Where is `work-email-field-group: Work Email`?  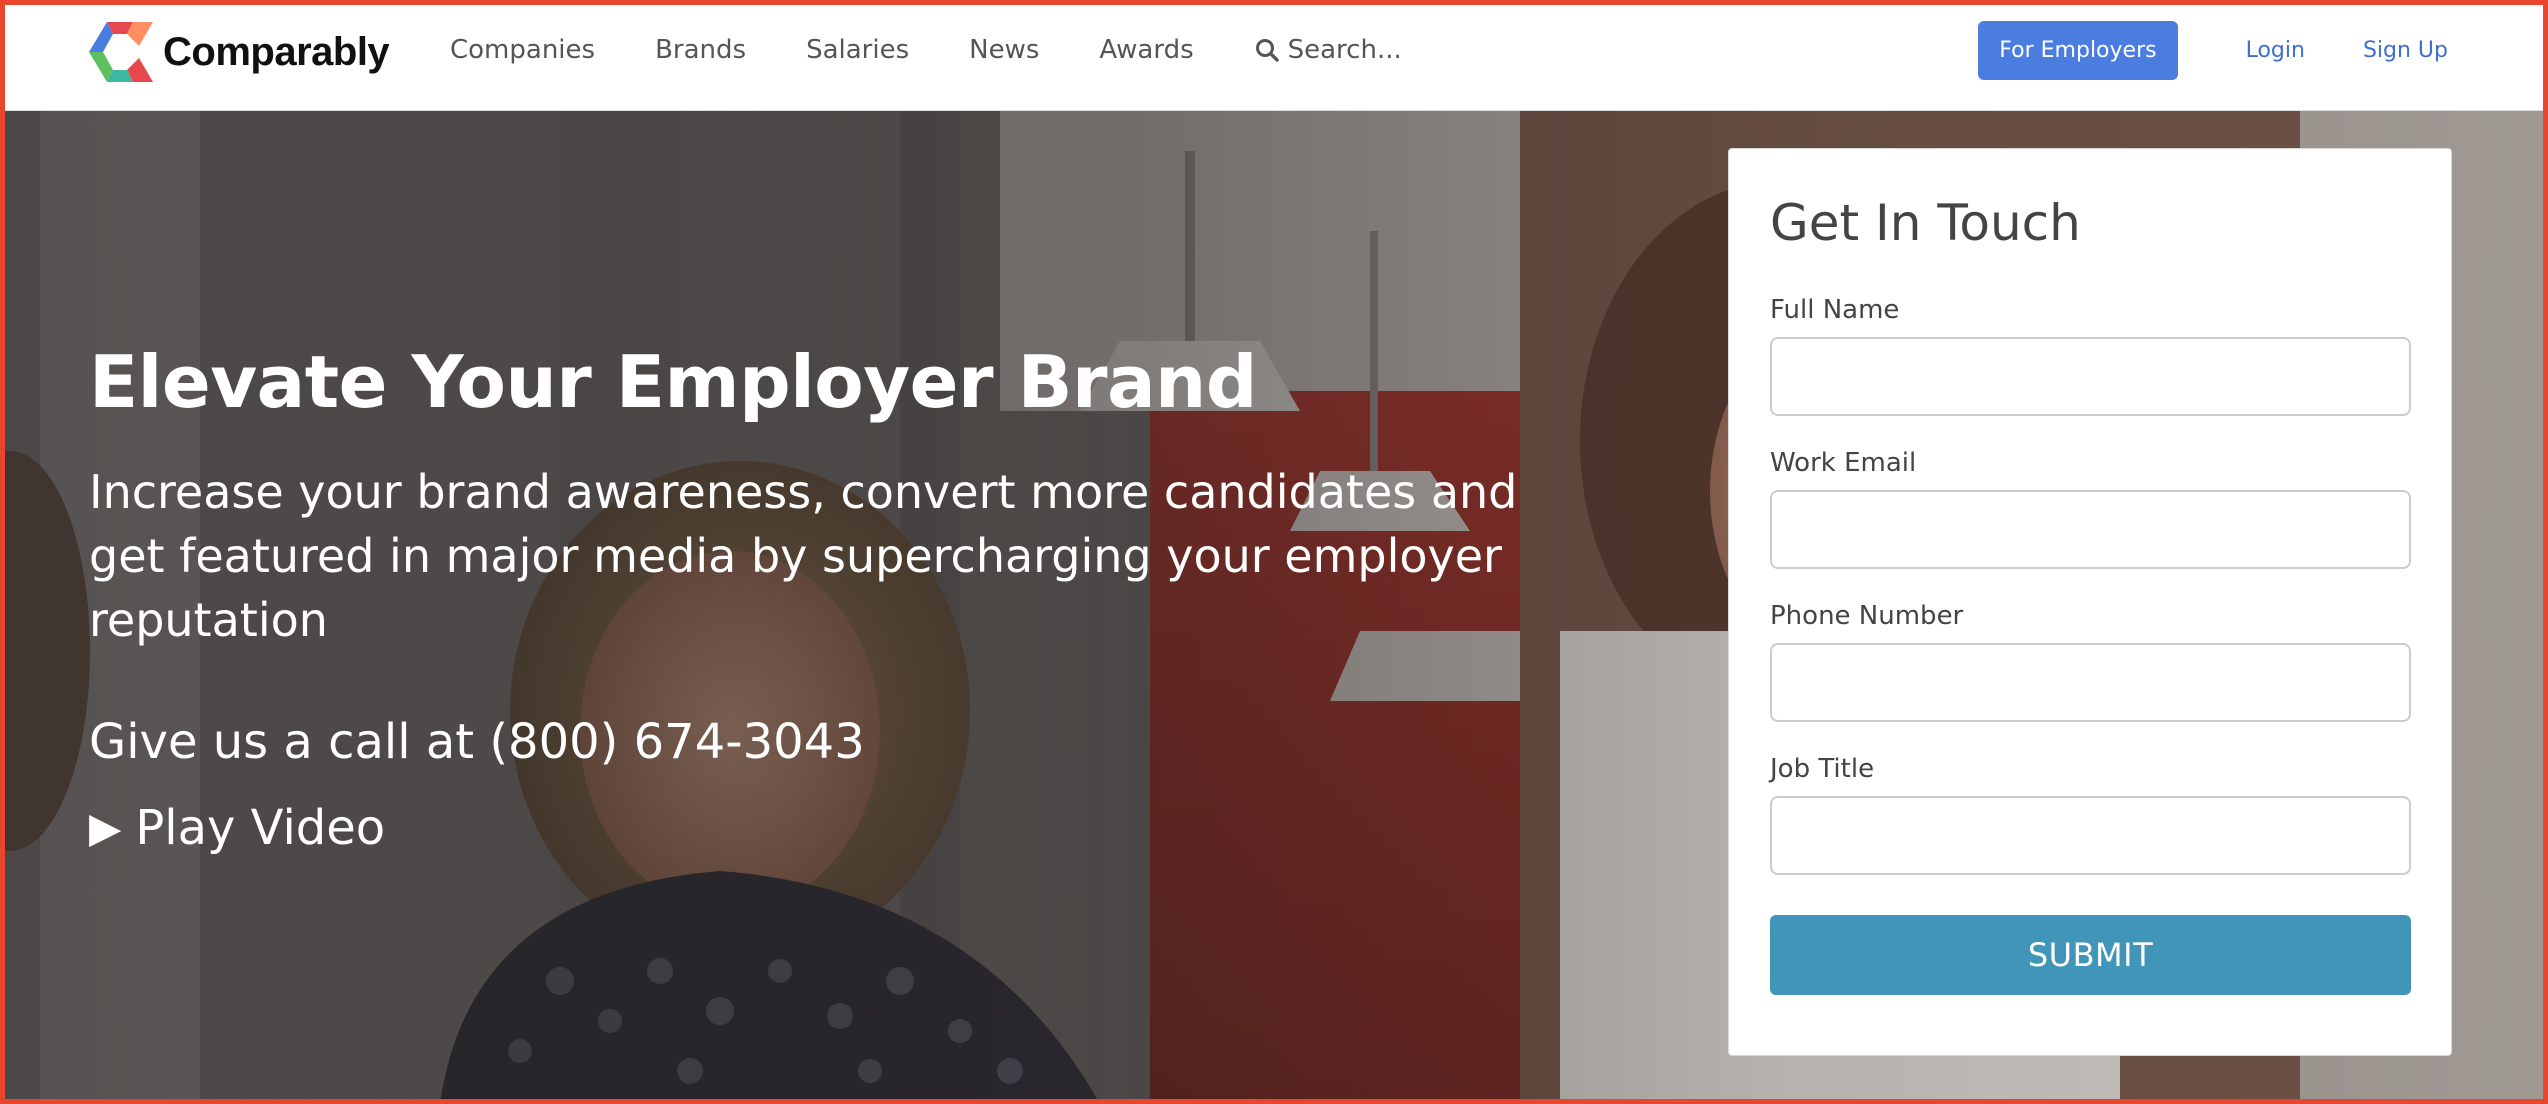 work-email-field-group: Work Email is located at coordinates (2090, 507).